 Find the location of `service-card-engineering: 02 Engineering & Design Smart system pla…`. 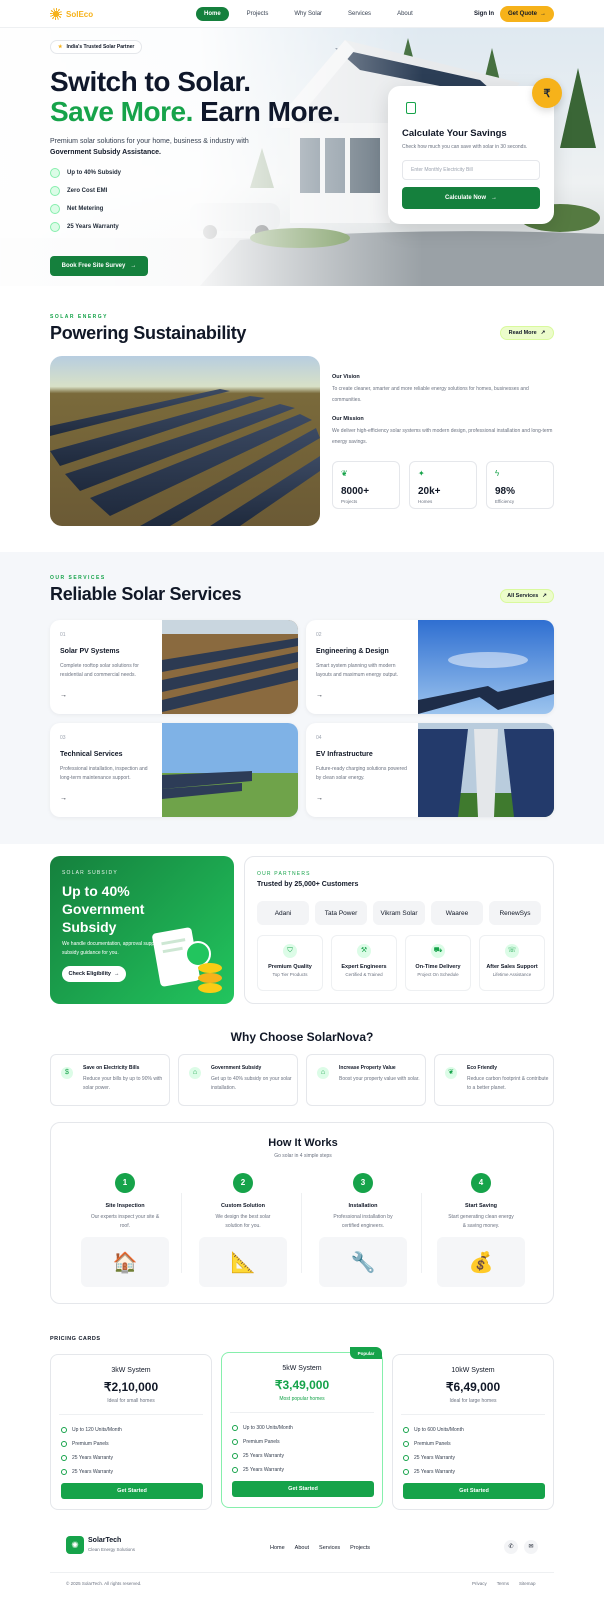

service-card-engineering: 02 Engineering & Design Smart system pla… is located at coordinates (430, 667).